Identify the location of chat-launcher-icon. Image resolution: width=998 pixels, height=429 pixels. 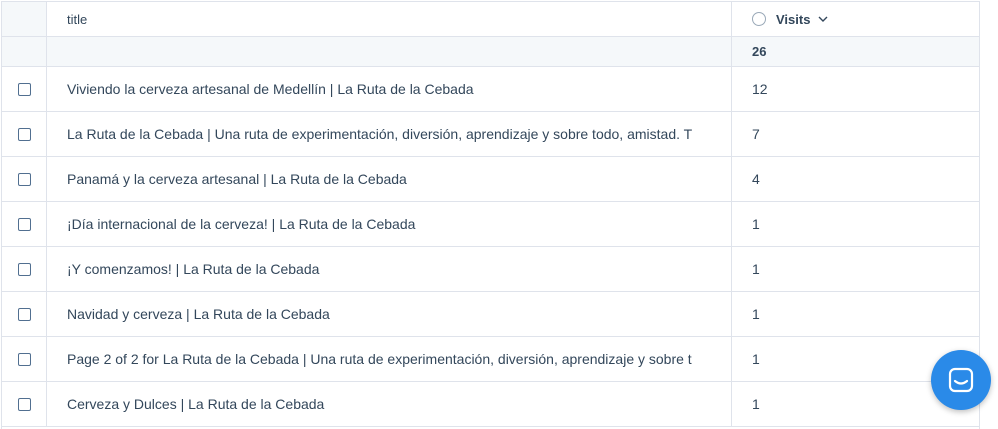
(961, 380).